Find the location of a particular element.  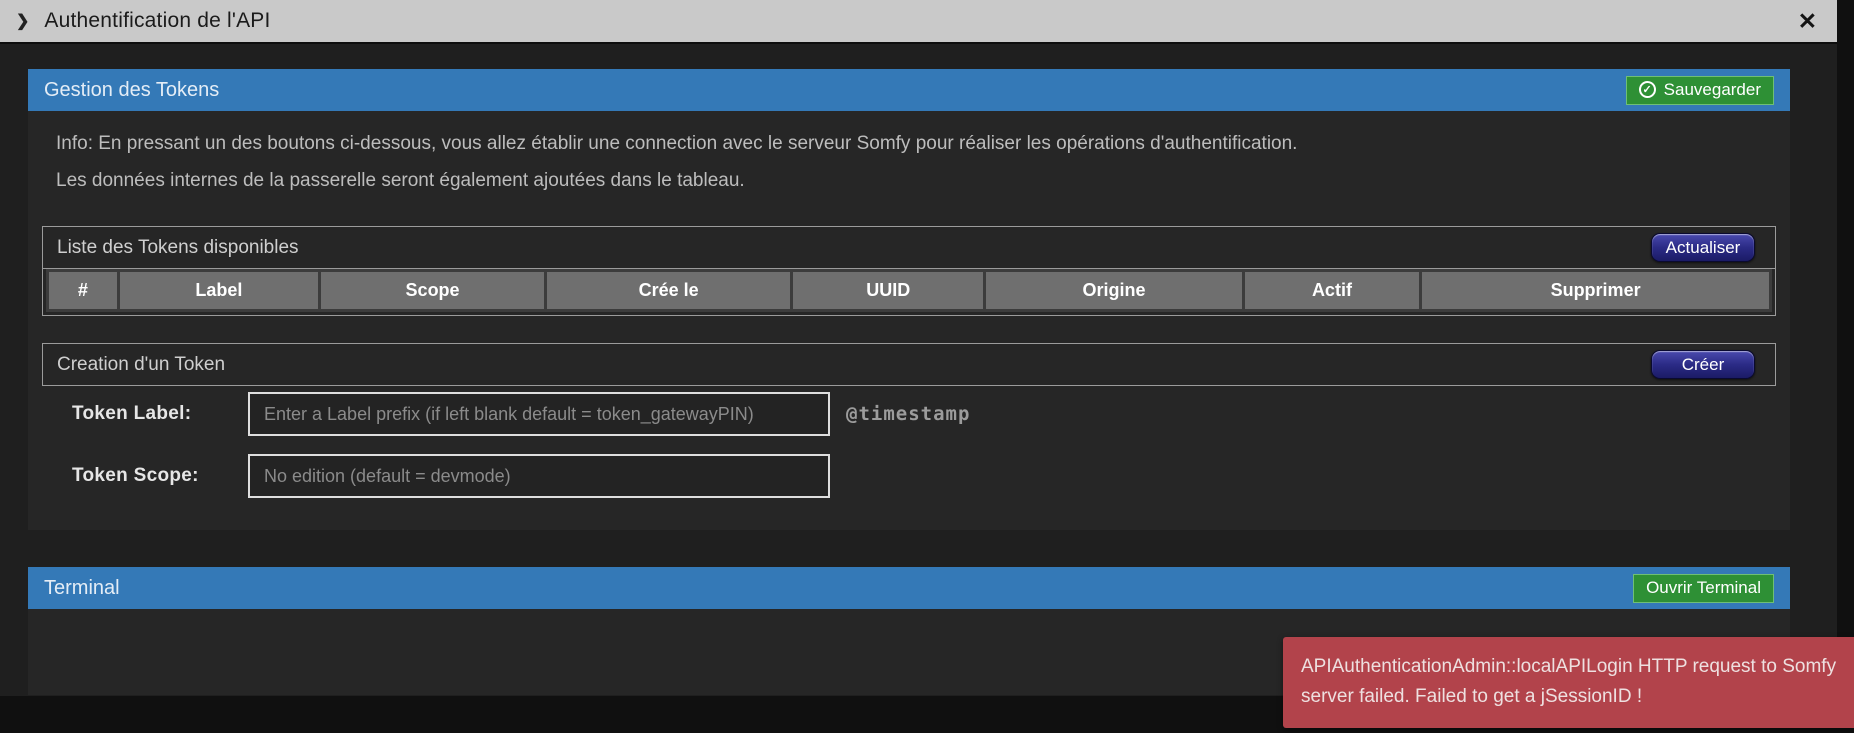

token-creation-fieldset: Creation d'un Token Créer is located at coordinates (909, 364).